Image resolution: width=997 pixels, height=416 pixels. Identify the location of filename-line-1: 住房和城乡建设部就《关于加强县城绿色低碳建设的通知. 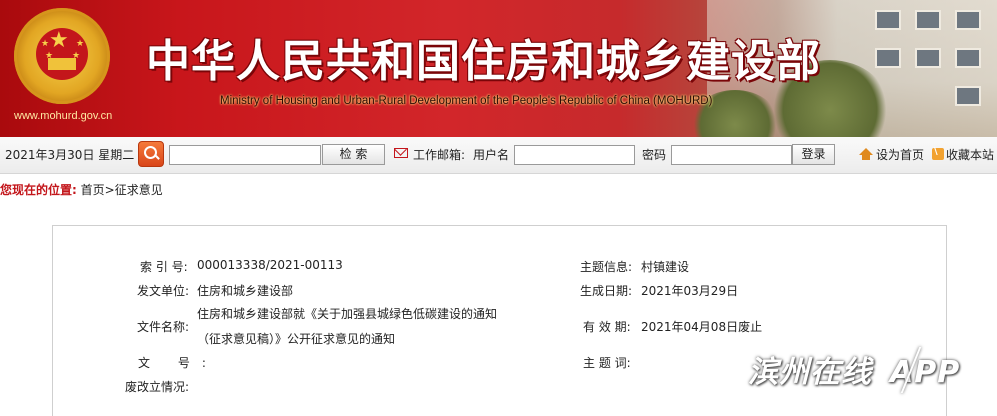
(347, 314).